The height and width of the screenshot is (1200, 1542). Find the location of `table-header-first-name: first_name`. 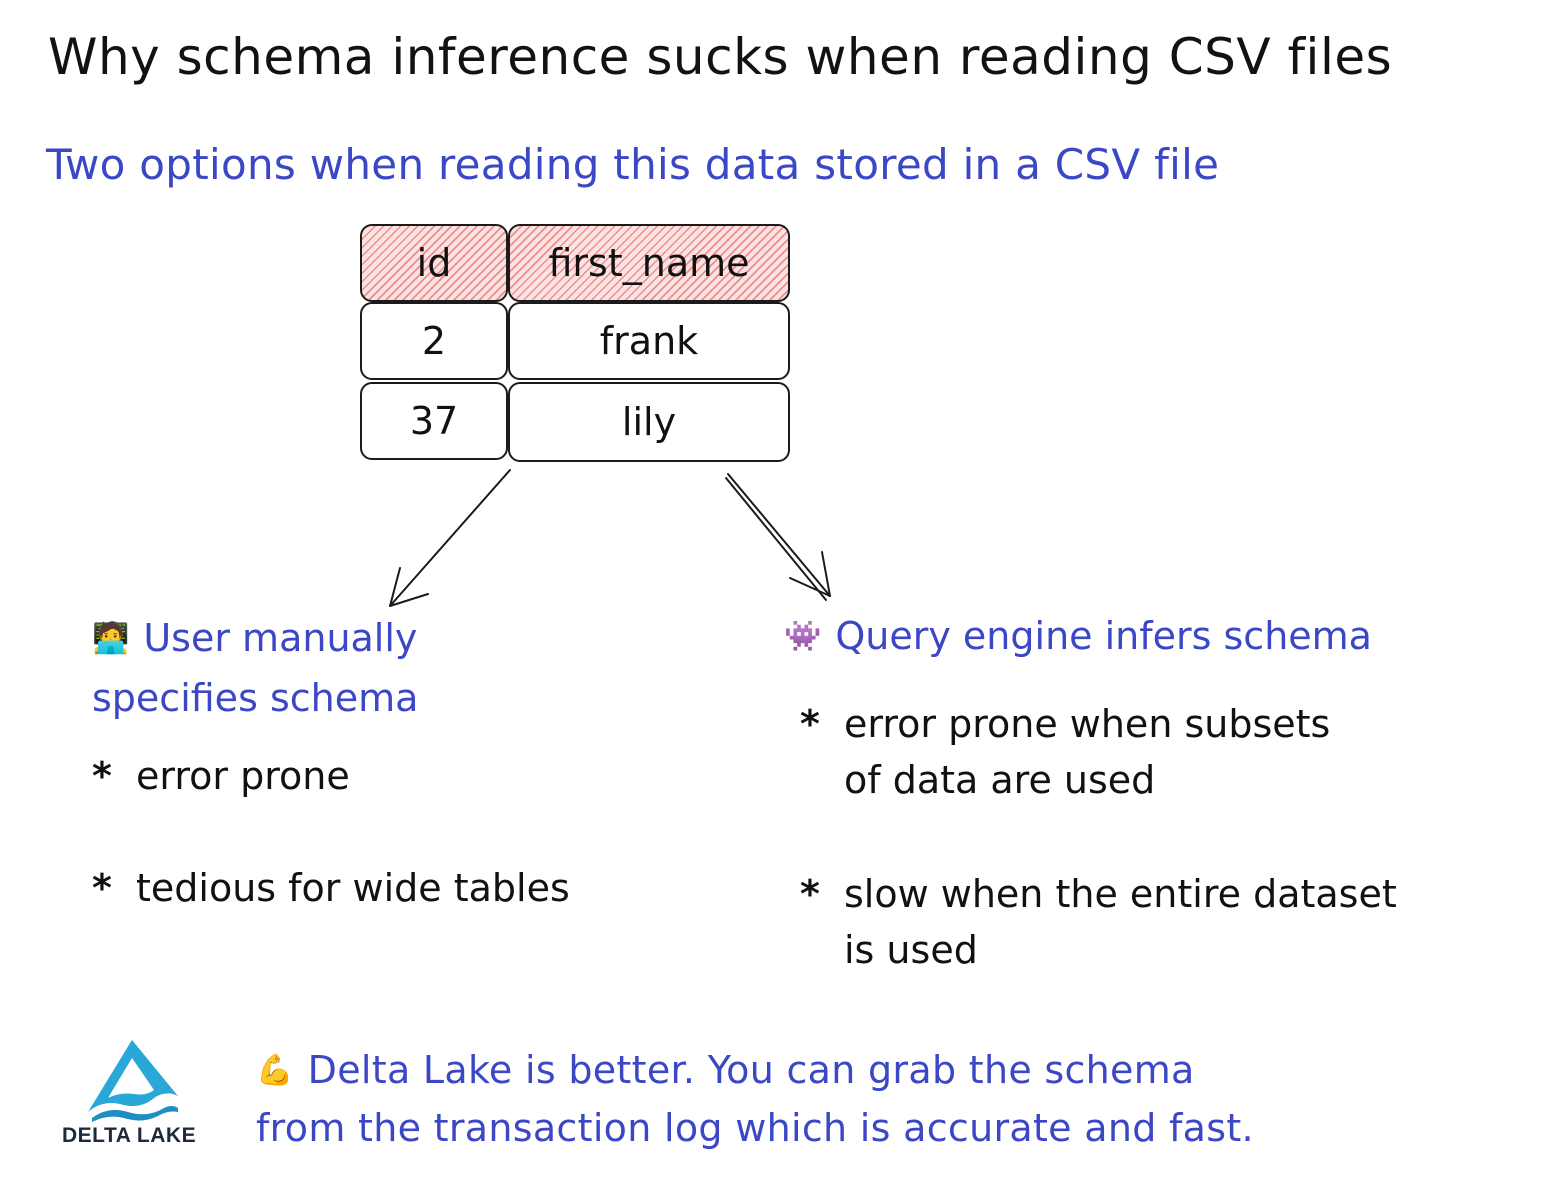

table-header-first-name: first_name is located at coordinates (649, 263).